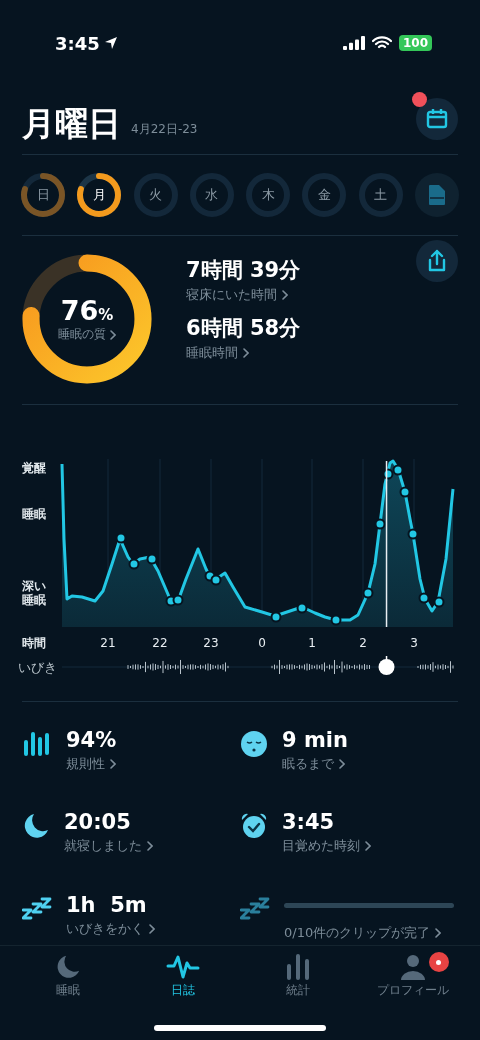 The image size is (480, 1040). I want to click on location-arrow-icon, so click(110, 43).